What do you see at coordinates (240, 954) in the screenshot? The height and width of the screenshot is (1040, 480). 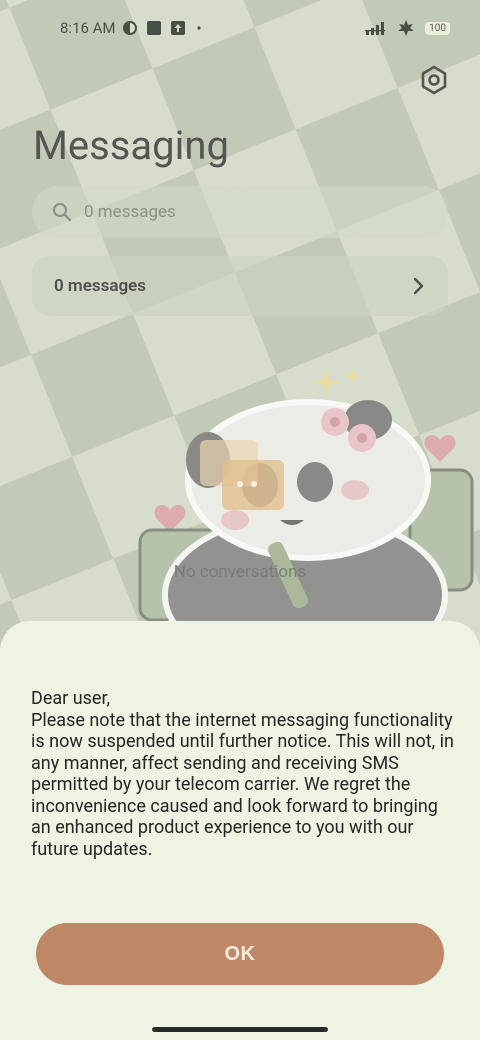 I see `ok-button: OK` at bounding box center [240, 954].